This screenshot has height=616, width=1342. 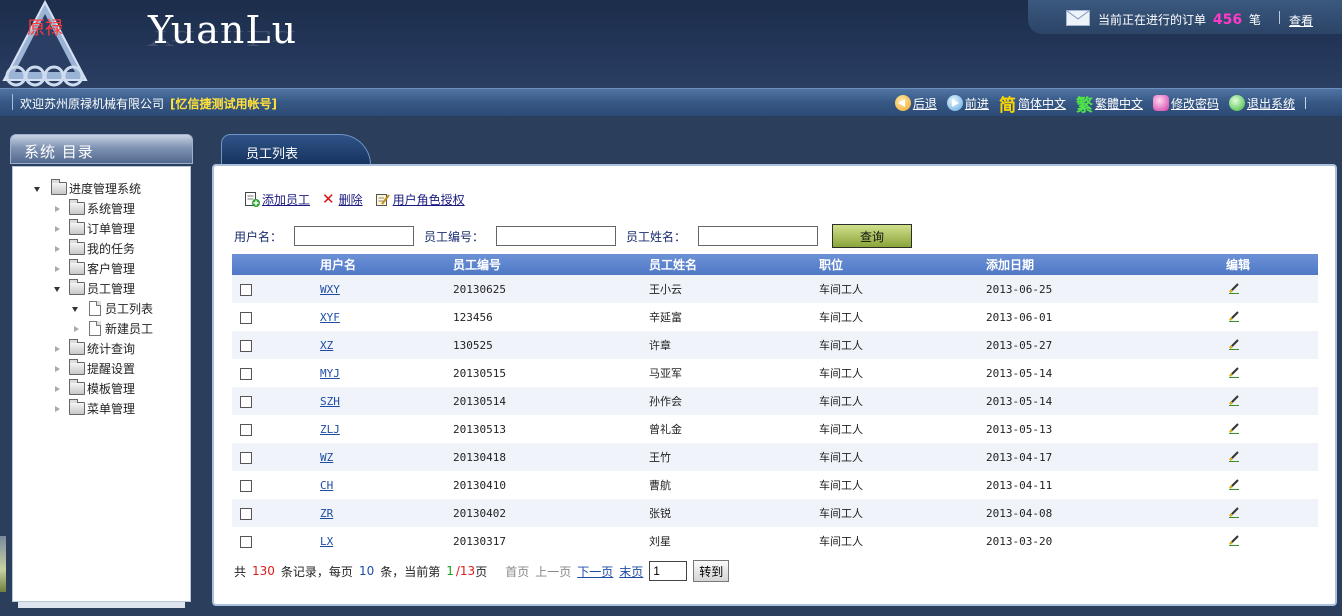 What do you see at coordinates (902, 103) in the screenshot?
I see `back-arrow-icon` at bounding box center [902, 103].